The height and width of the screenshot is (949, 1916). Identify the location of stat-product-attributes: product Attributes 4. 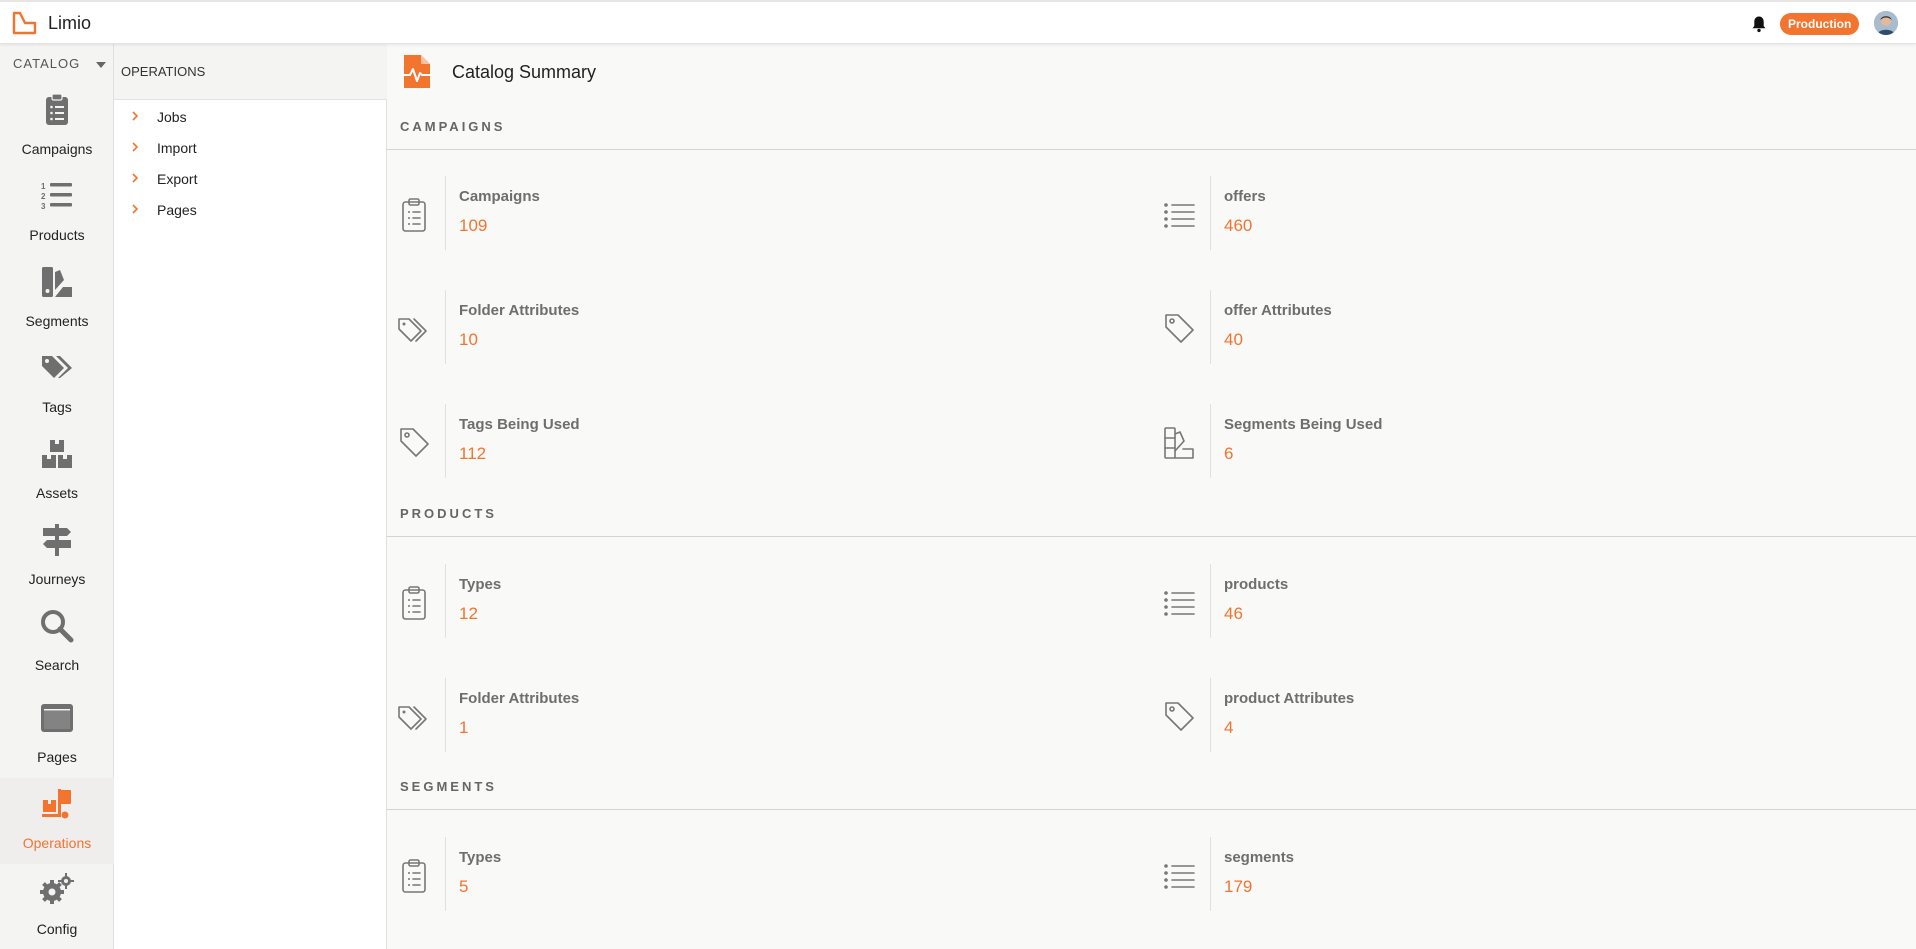
(1472, 718).